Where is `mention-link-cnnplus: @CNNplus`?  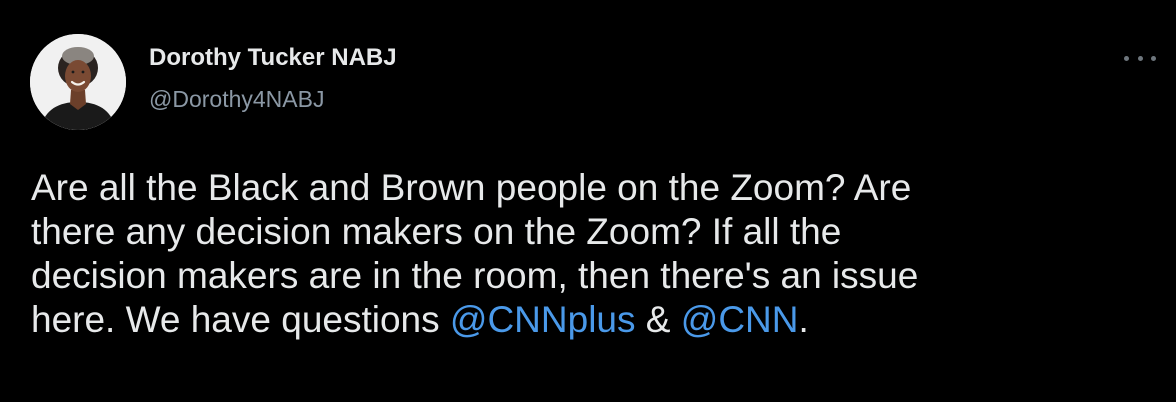
mention-link-cnnplus: @CNNplus is located at coordinates (543, 319).